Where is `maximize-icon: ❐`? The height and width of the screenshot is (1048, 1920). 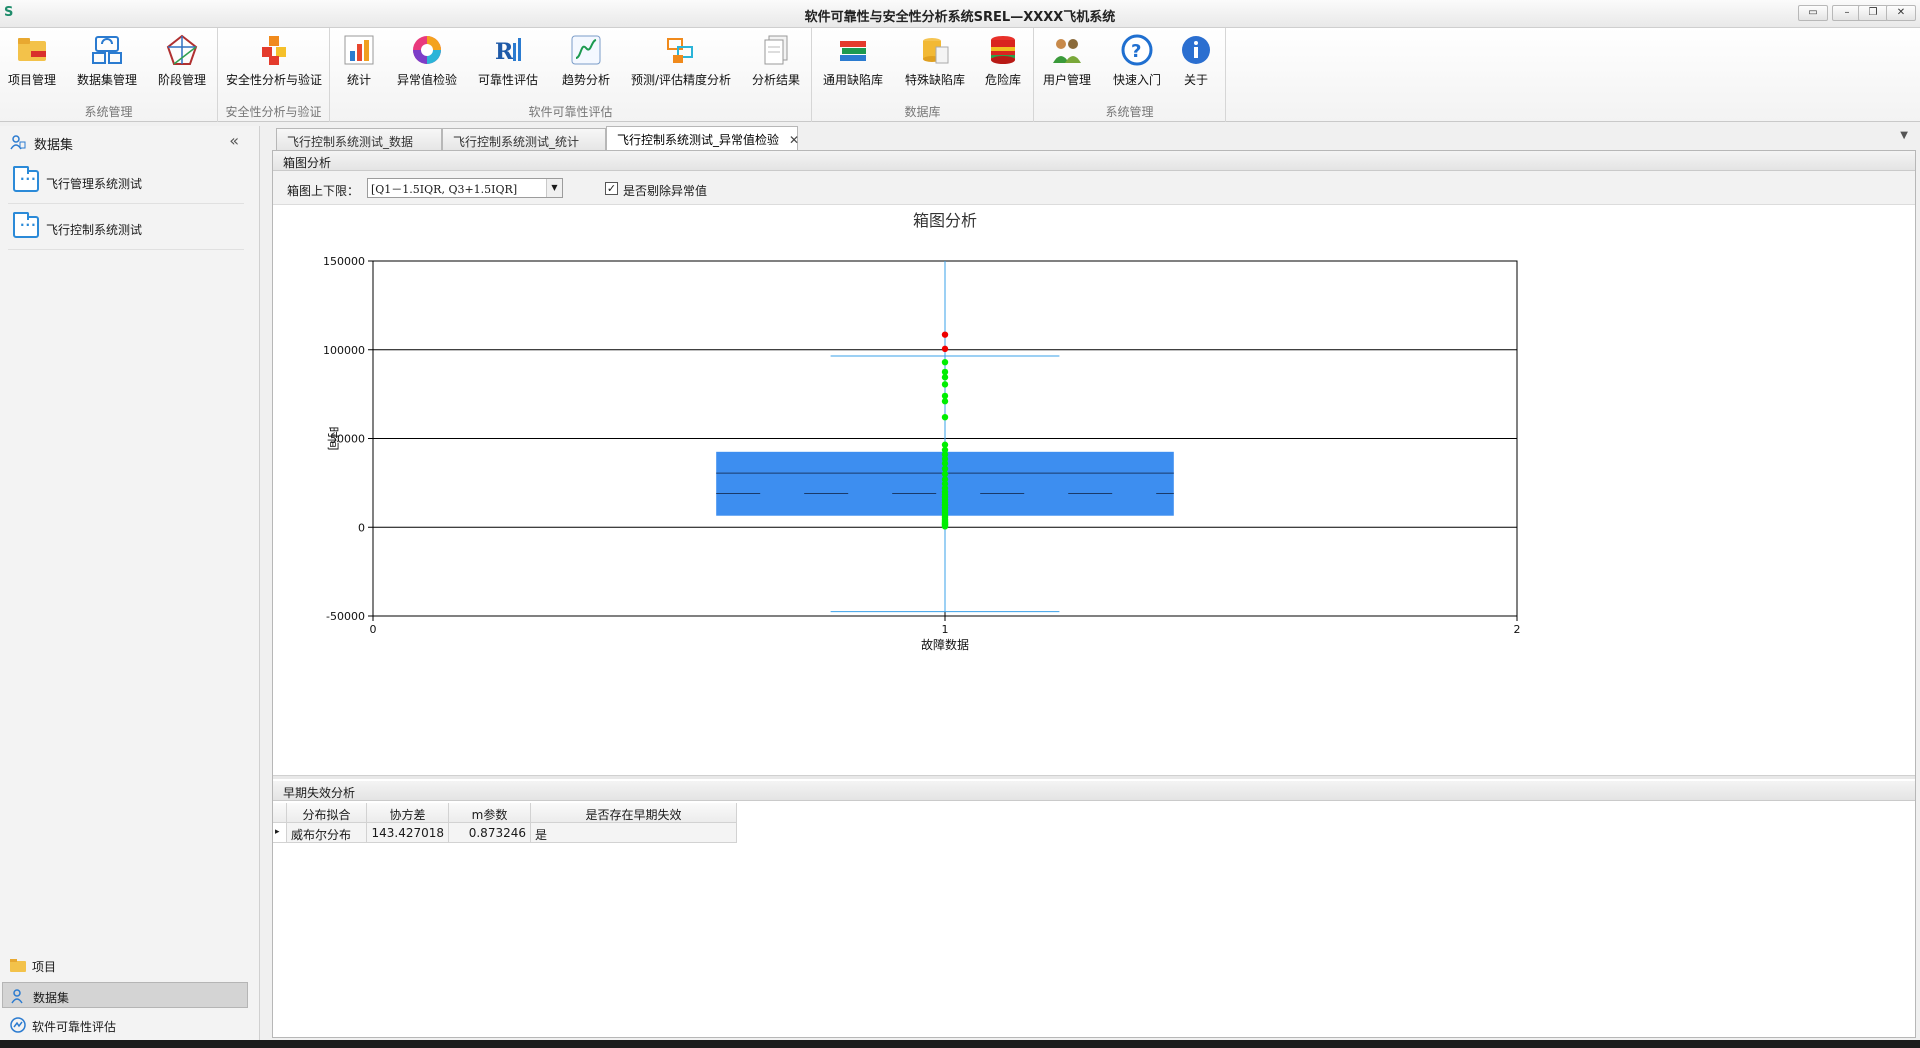 maximize-icon: ❐ is located at coordinates (1873, 12).